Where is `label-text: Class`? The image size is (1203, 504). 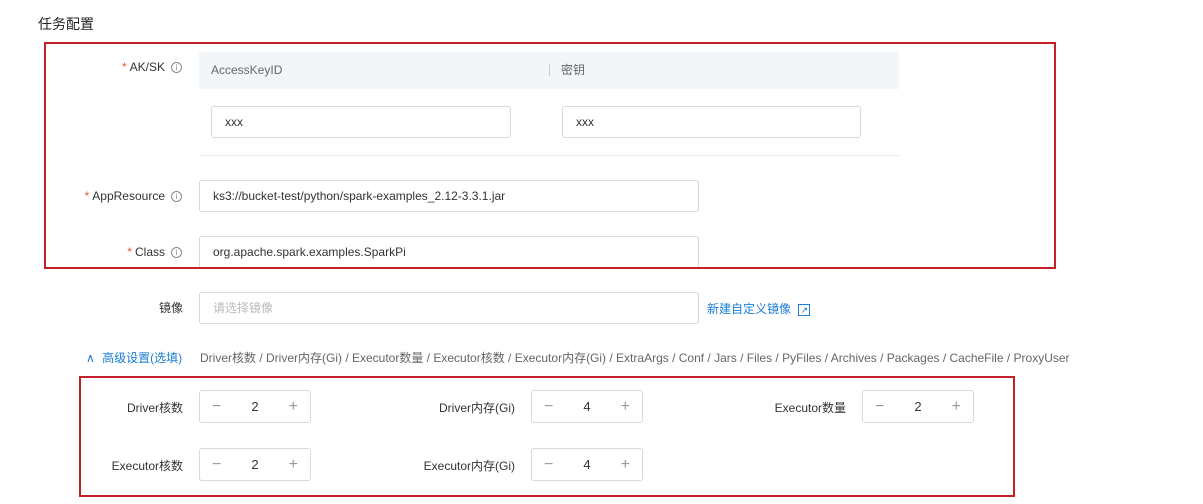
label-text: Class is located at coordinates (149, 252).